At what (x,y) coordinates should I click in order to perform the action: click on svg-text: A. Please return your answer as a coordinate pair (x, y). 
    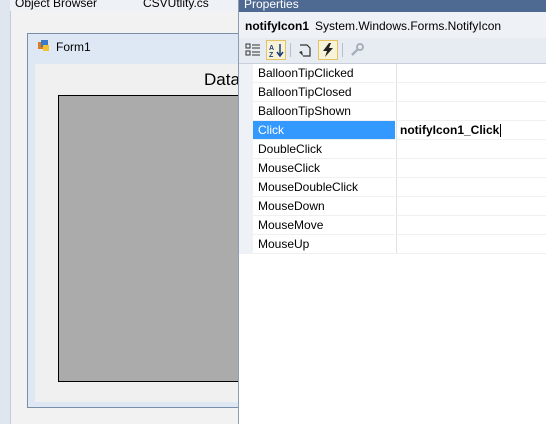
    Looking at the image, I should click on (271, 48).